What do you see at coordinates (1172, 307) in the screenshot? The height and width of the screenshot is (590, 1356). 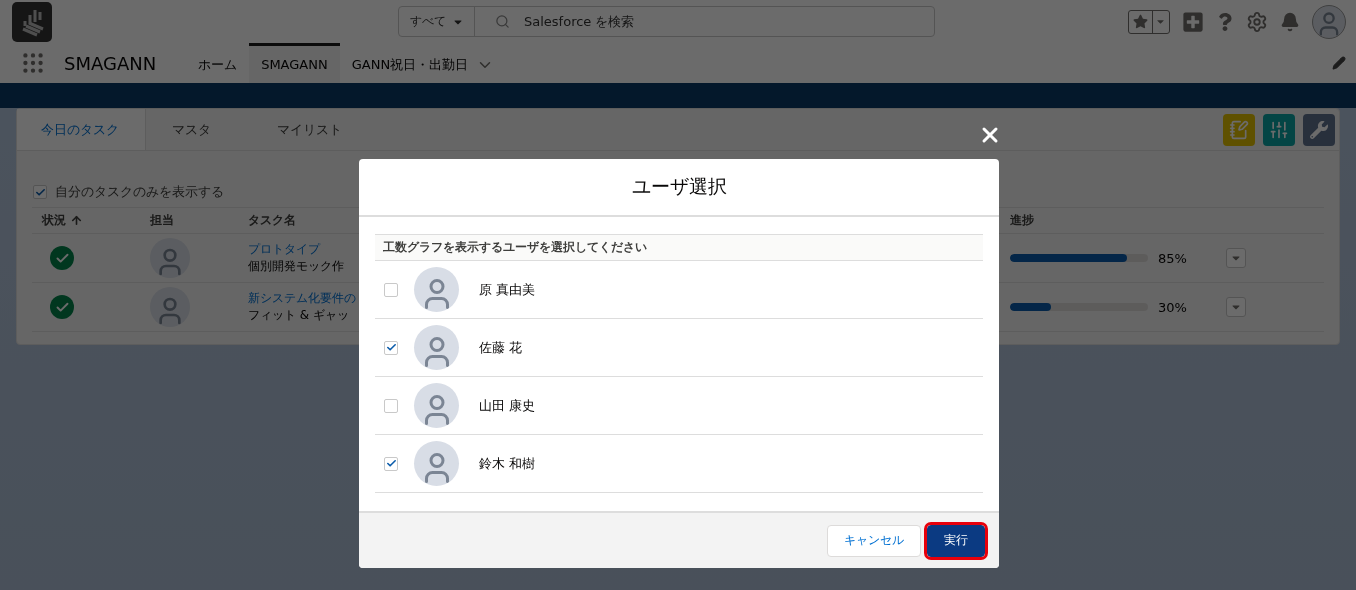 I see `progress-value: 30%` at bounding box center [1172, 307].